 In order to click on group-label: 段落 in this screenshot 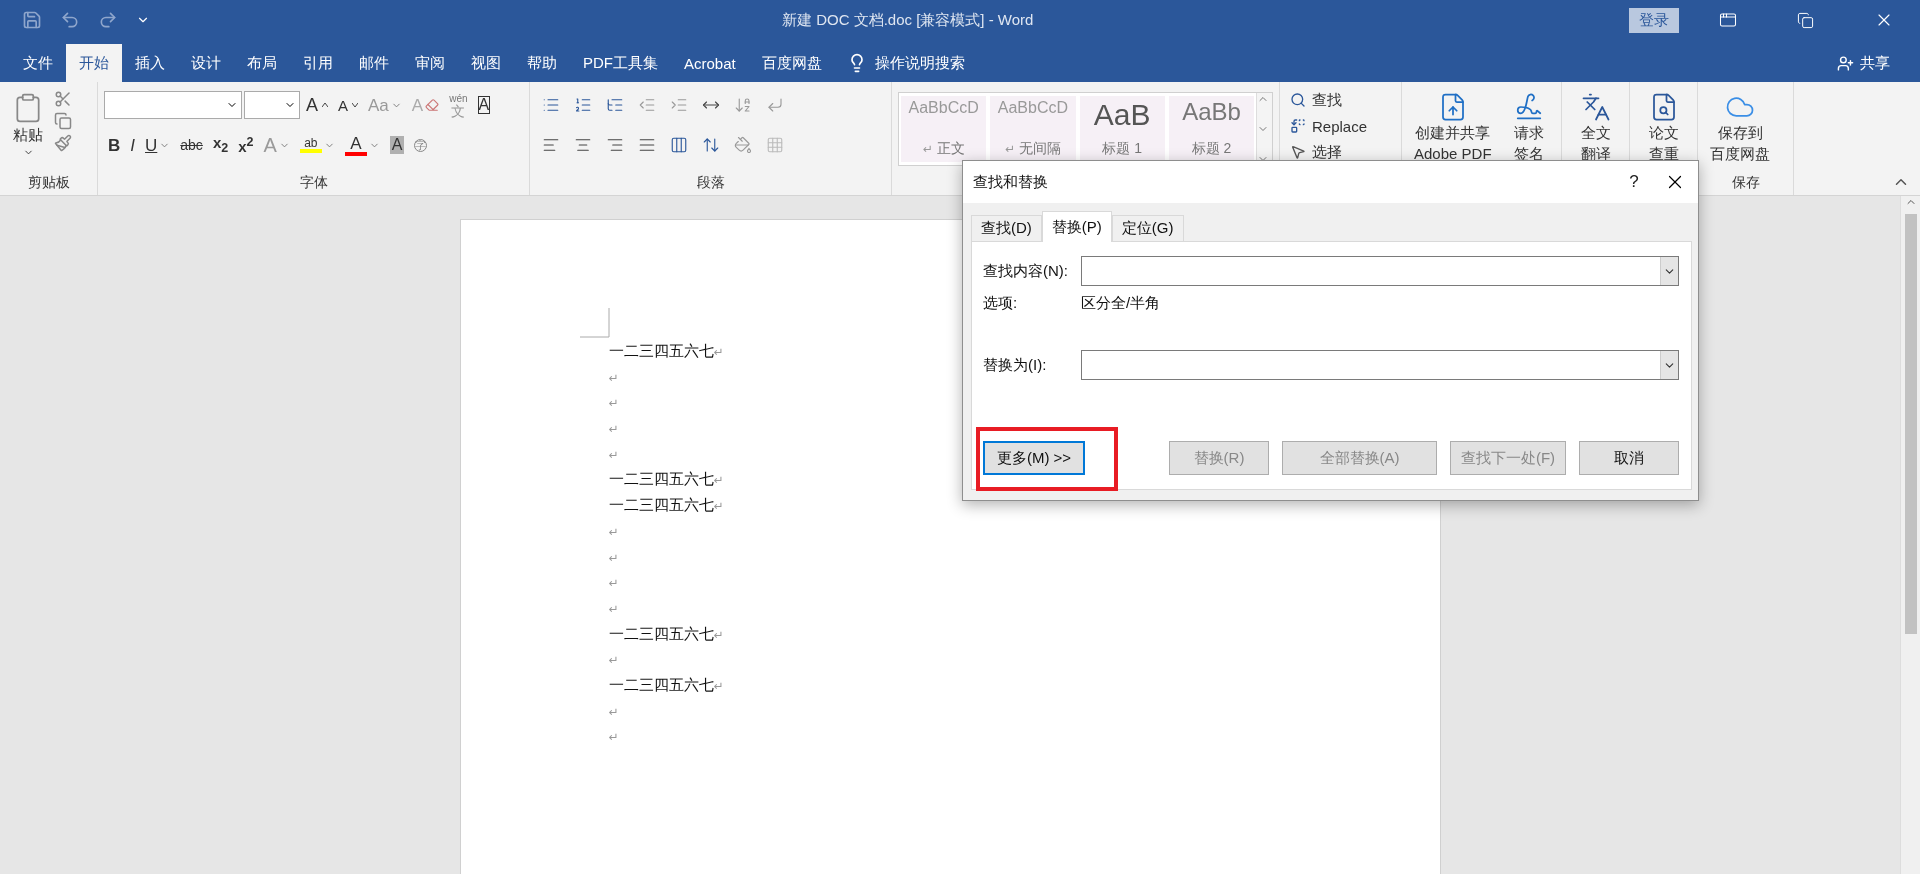, I will do `click(710, 182)`.